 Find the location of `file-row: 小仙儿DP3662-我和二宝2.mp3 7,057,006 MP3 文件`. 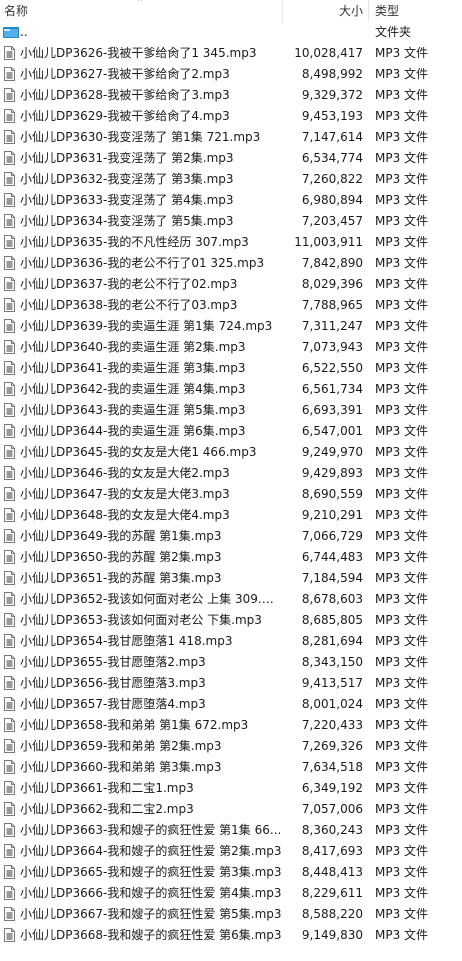

file-row: 小仙儿DP3662-我和二宝2.mp3 7,057,006 MP3 文件 is located at coordinates (231, 809).